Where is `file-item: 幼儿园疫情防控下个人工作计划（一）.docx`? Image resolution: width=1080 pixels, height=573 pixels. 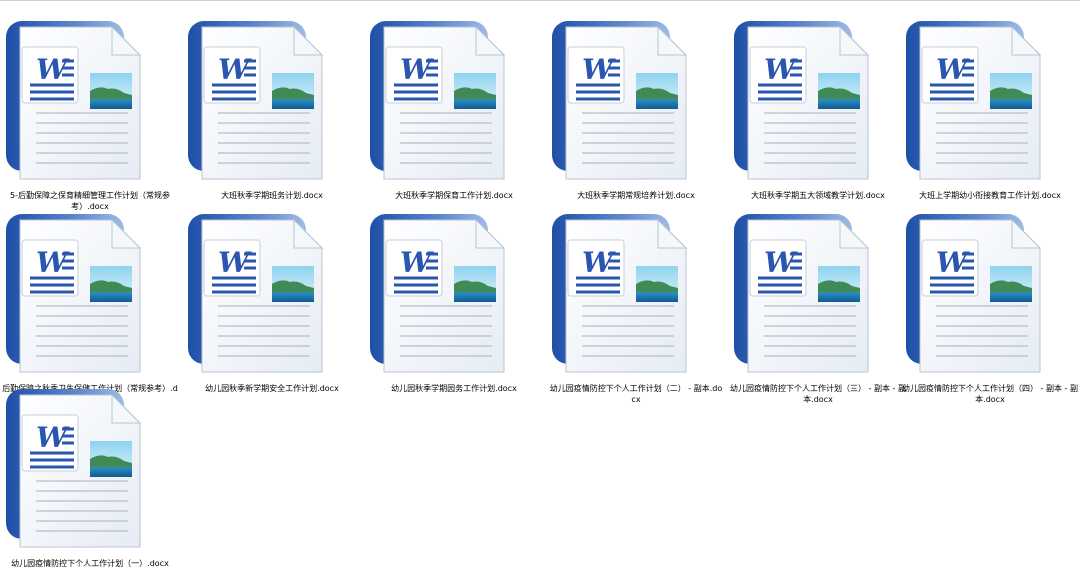
file-item: 幼儿园疫情防控下个人工作计划（一）.docx is located at coordinates (90, 478).